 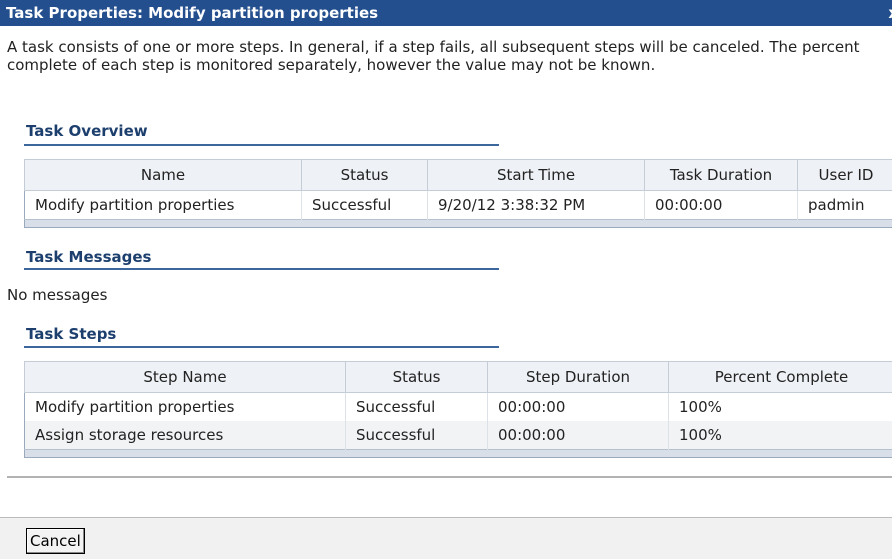 I want to click on button-bar, so click(x=446, y=538).